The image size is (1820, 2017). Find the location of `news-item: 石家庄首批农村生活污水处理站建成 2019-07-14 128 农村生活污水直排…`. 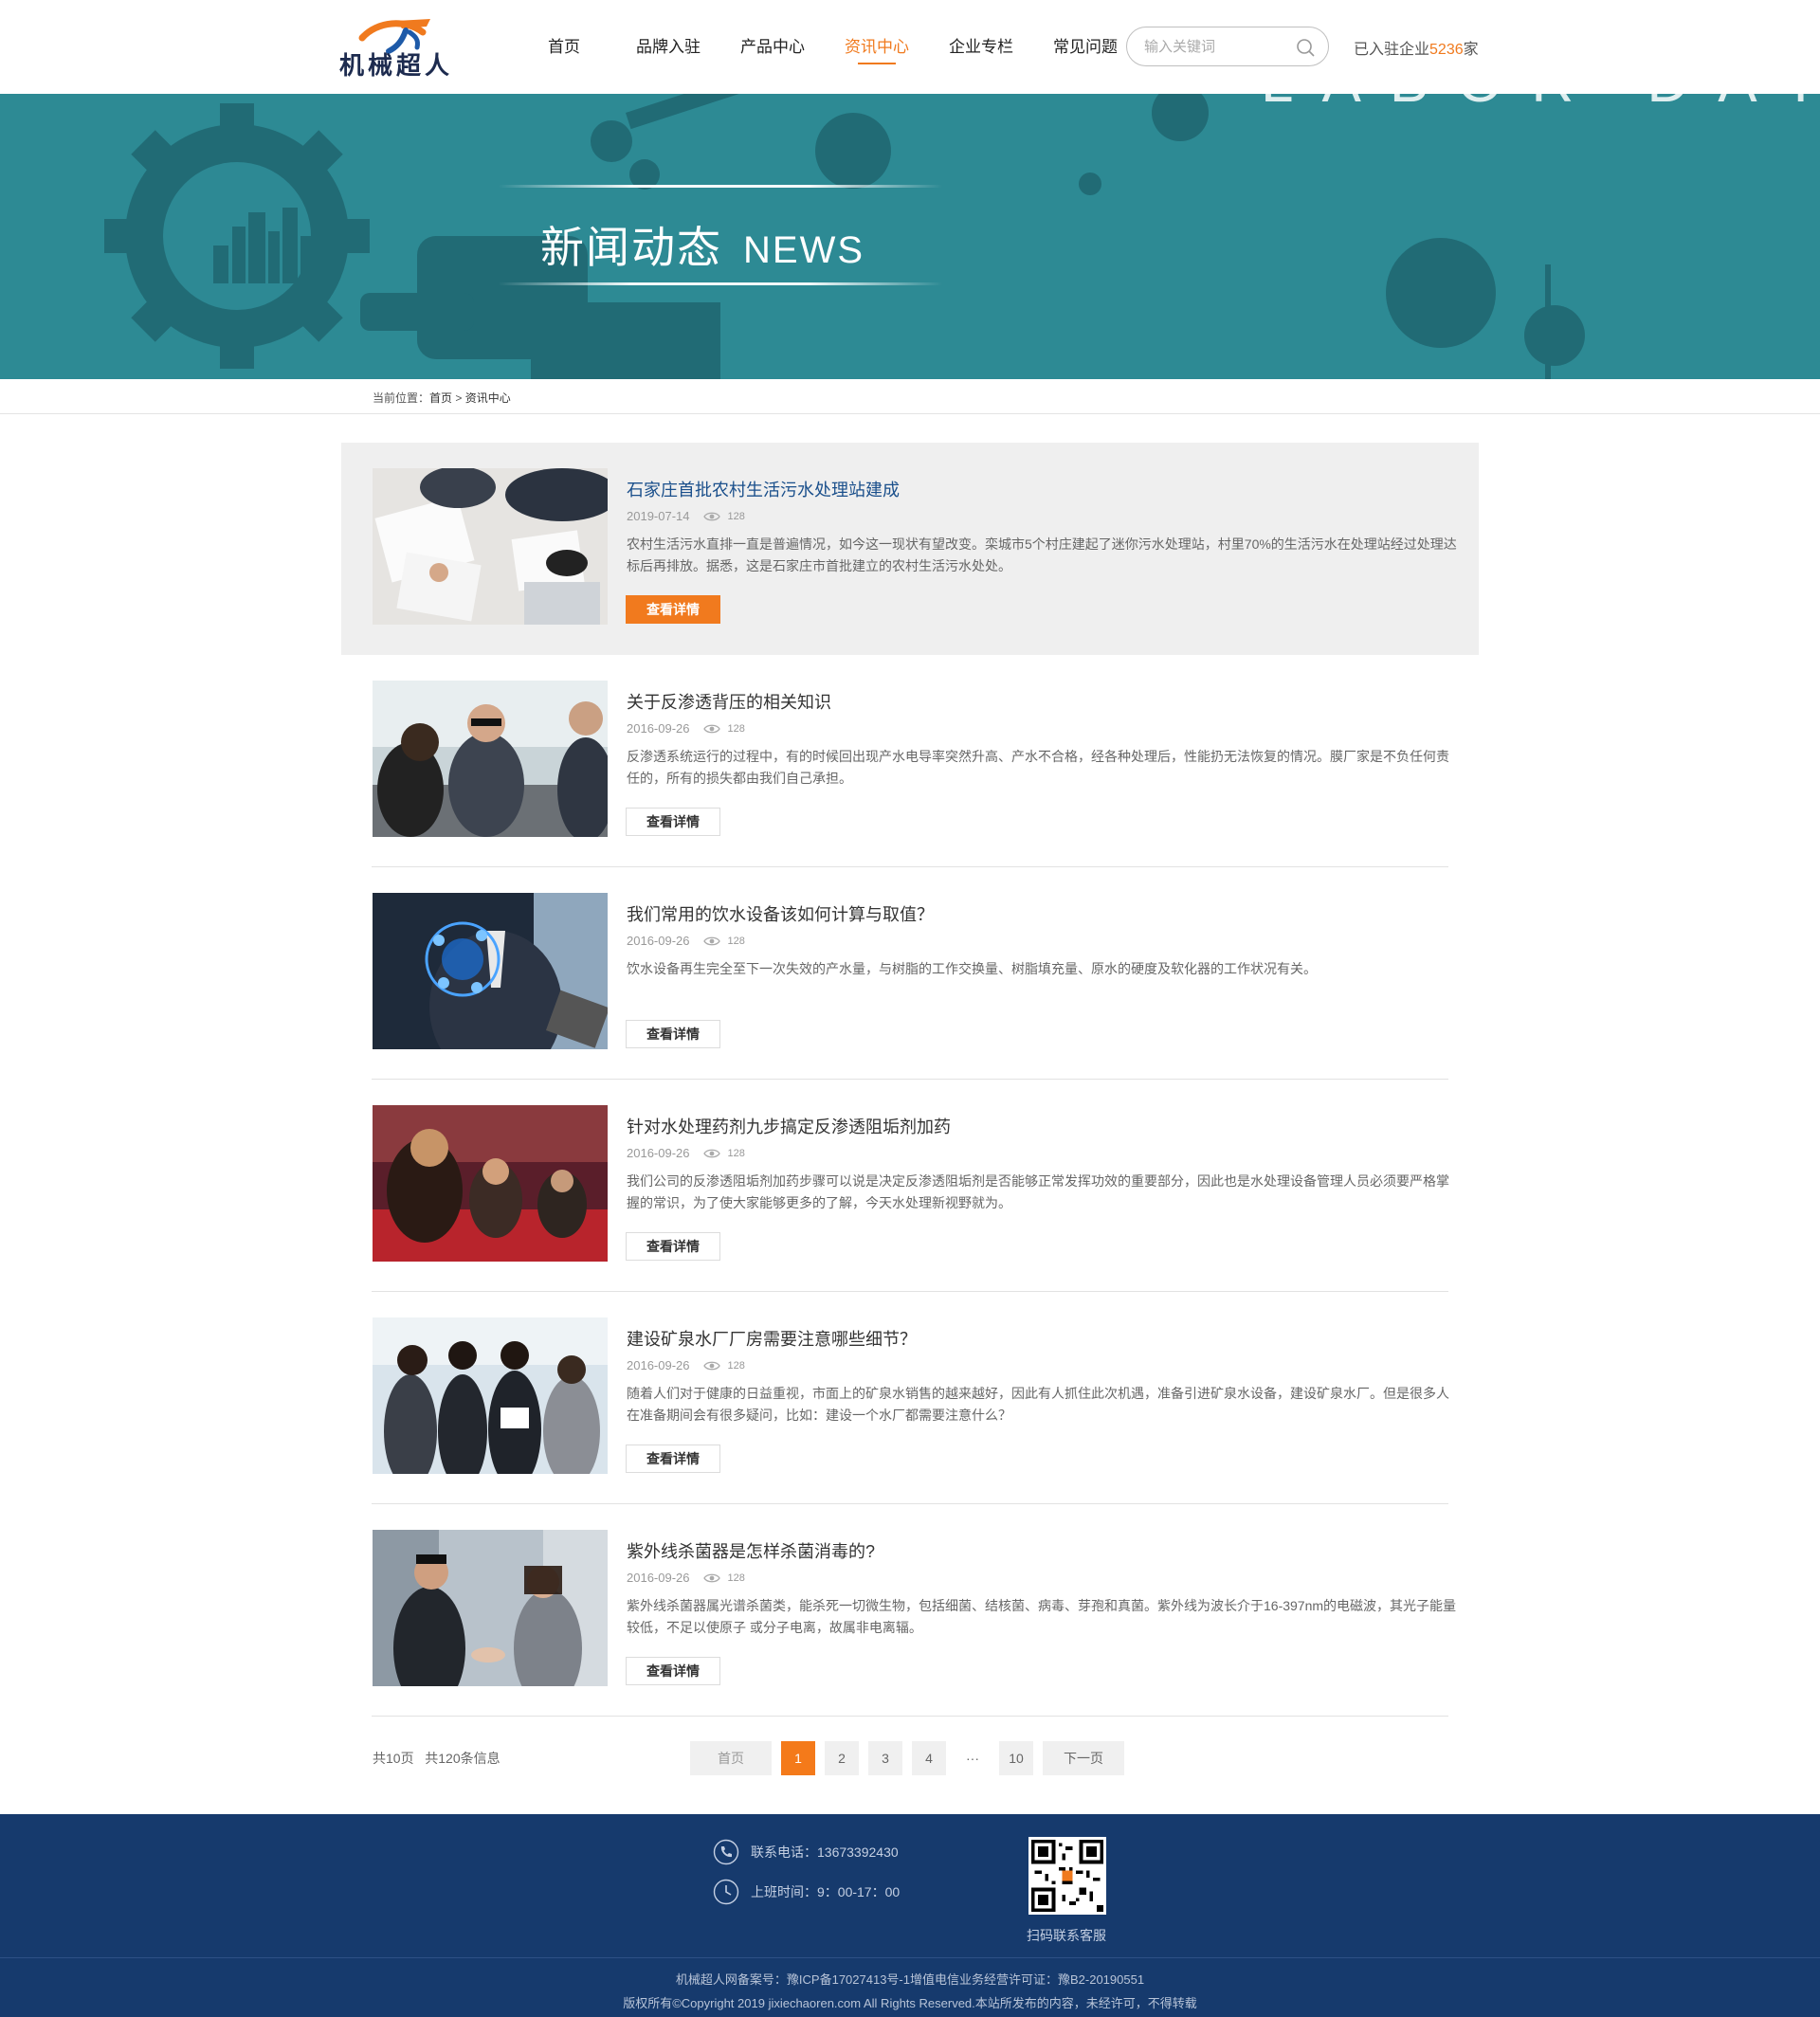

news-item: 石家庄首批农村生活污水处理站建成 2019-07-14 128 农村生活污水直排… is located at coordinates (910, 549).